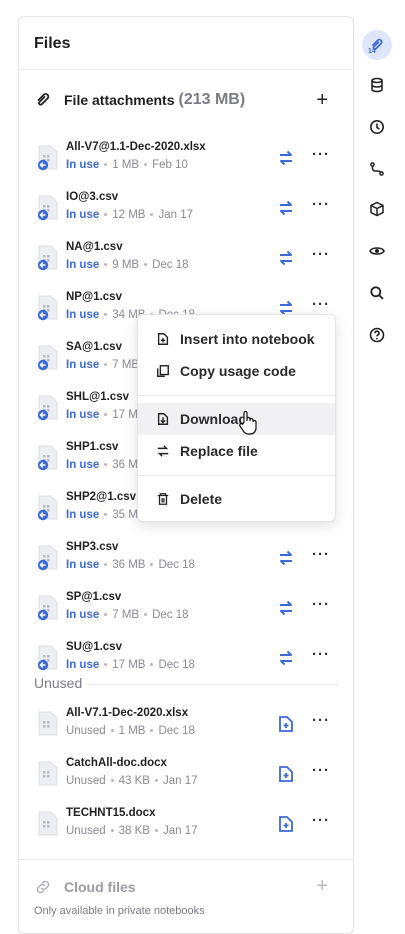 The height and width of the screenshot is (934, 405). I want to click on file-name: SHL@1.csv, so click(97, 397).